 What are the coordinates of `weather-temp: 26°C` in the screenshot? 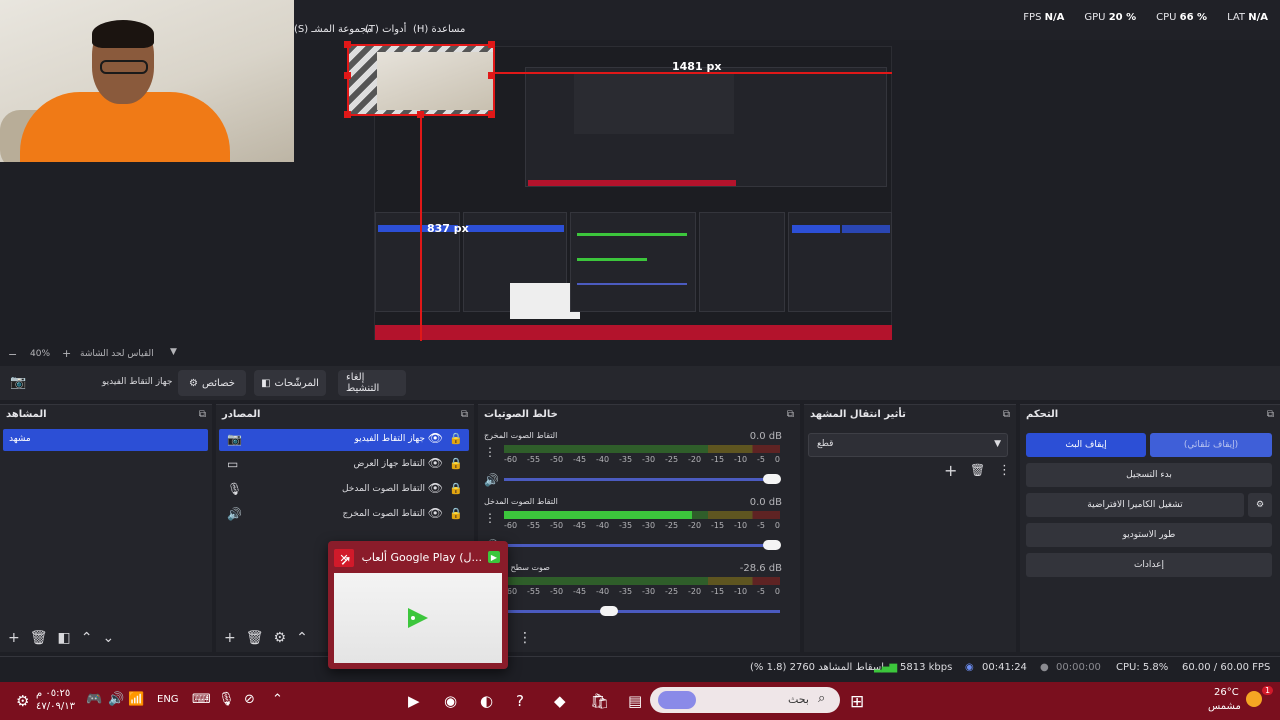 It's located at (1226, 692).